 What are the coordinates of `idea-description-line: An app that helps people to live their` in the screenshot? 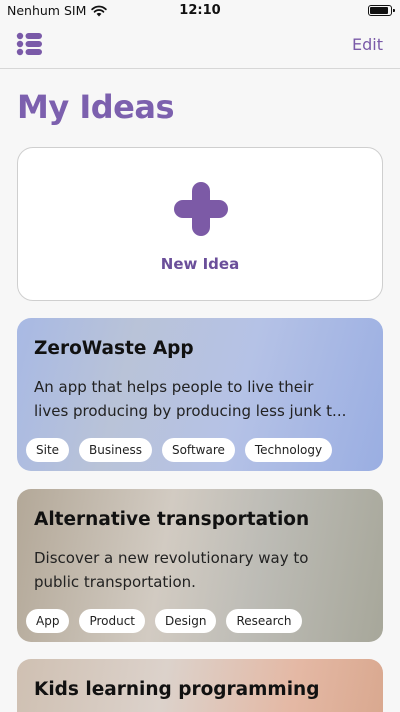 It's located at (174, 387).